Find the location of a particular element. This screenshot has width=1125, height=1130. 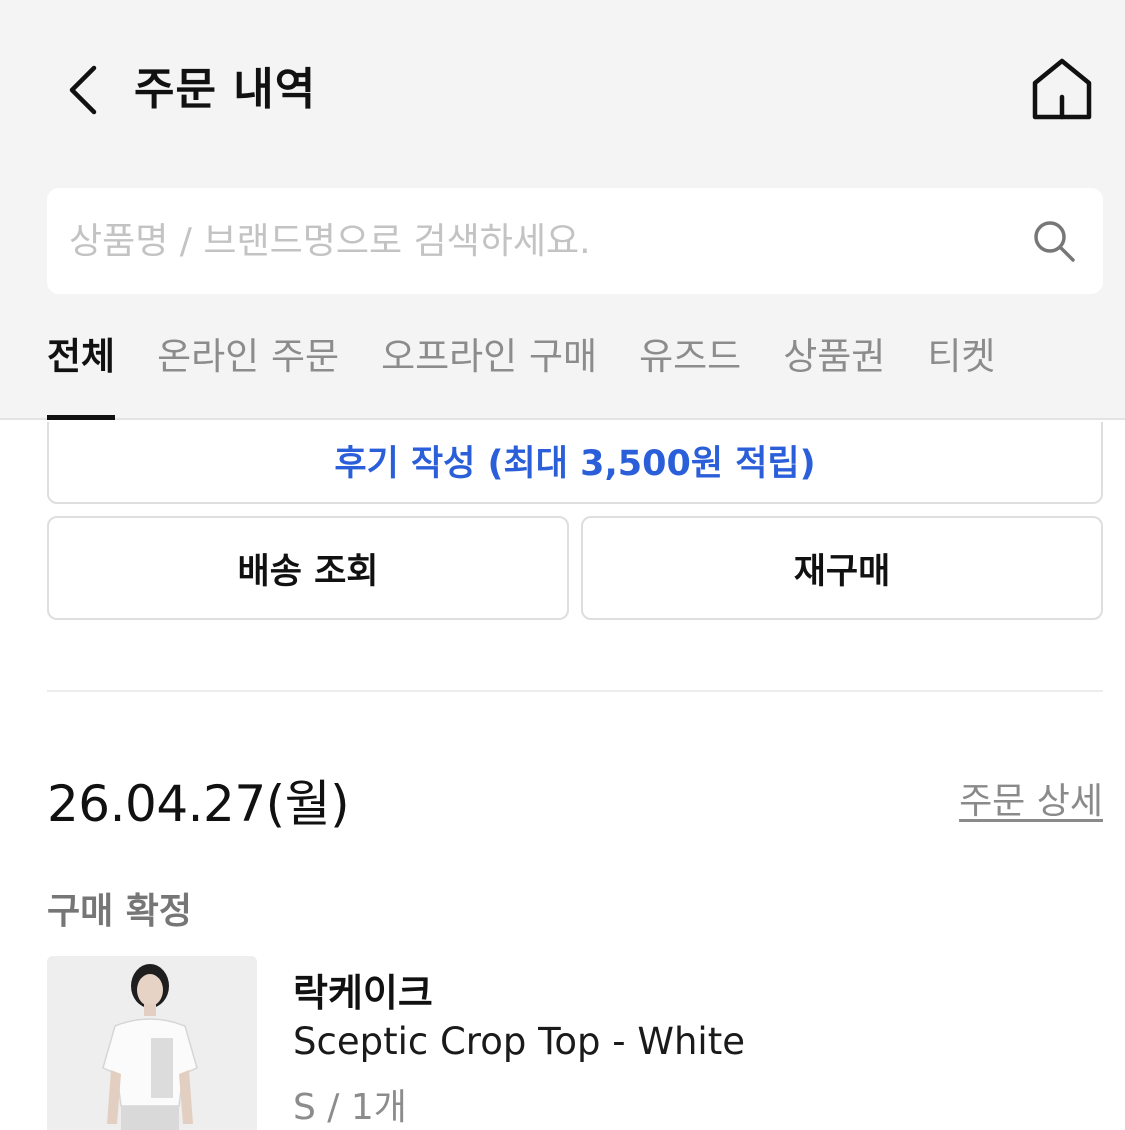

order-detail-link: 주문 상세 is located at coordinates (1031, 798).